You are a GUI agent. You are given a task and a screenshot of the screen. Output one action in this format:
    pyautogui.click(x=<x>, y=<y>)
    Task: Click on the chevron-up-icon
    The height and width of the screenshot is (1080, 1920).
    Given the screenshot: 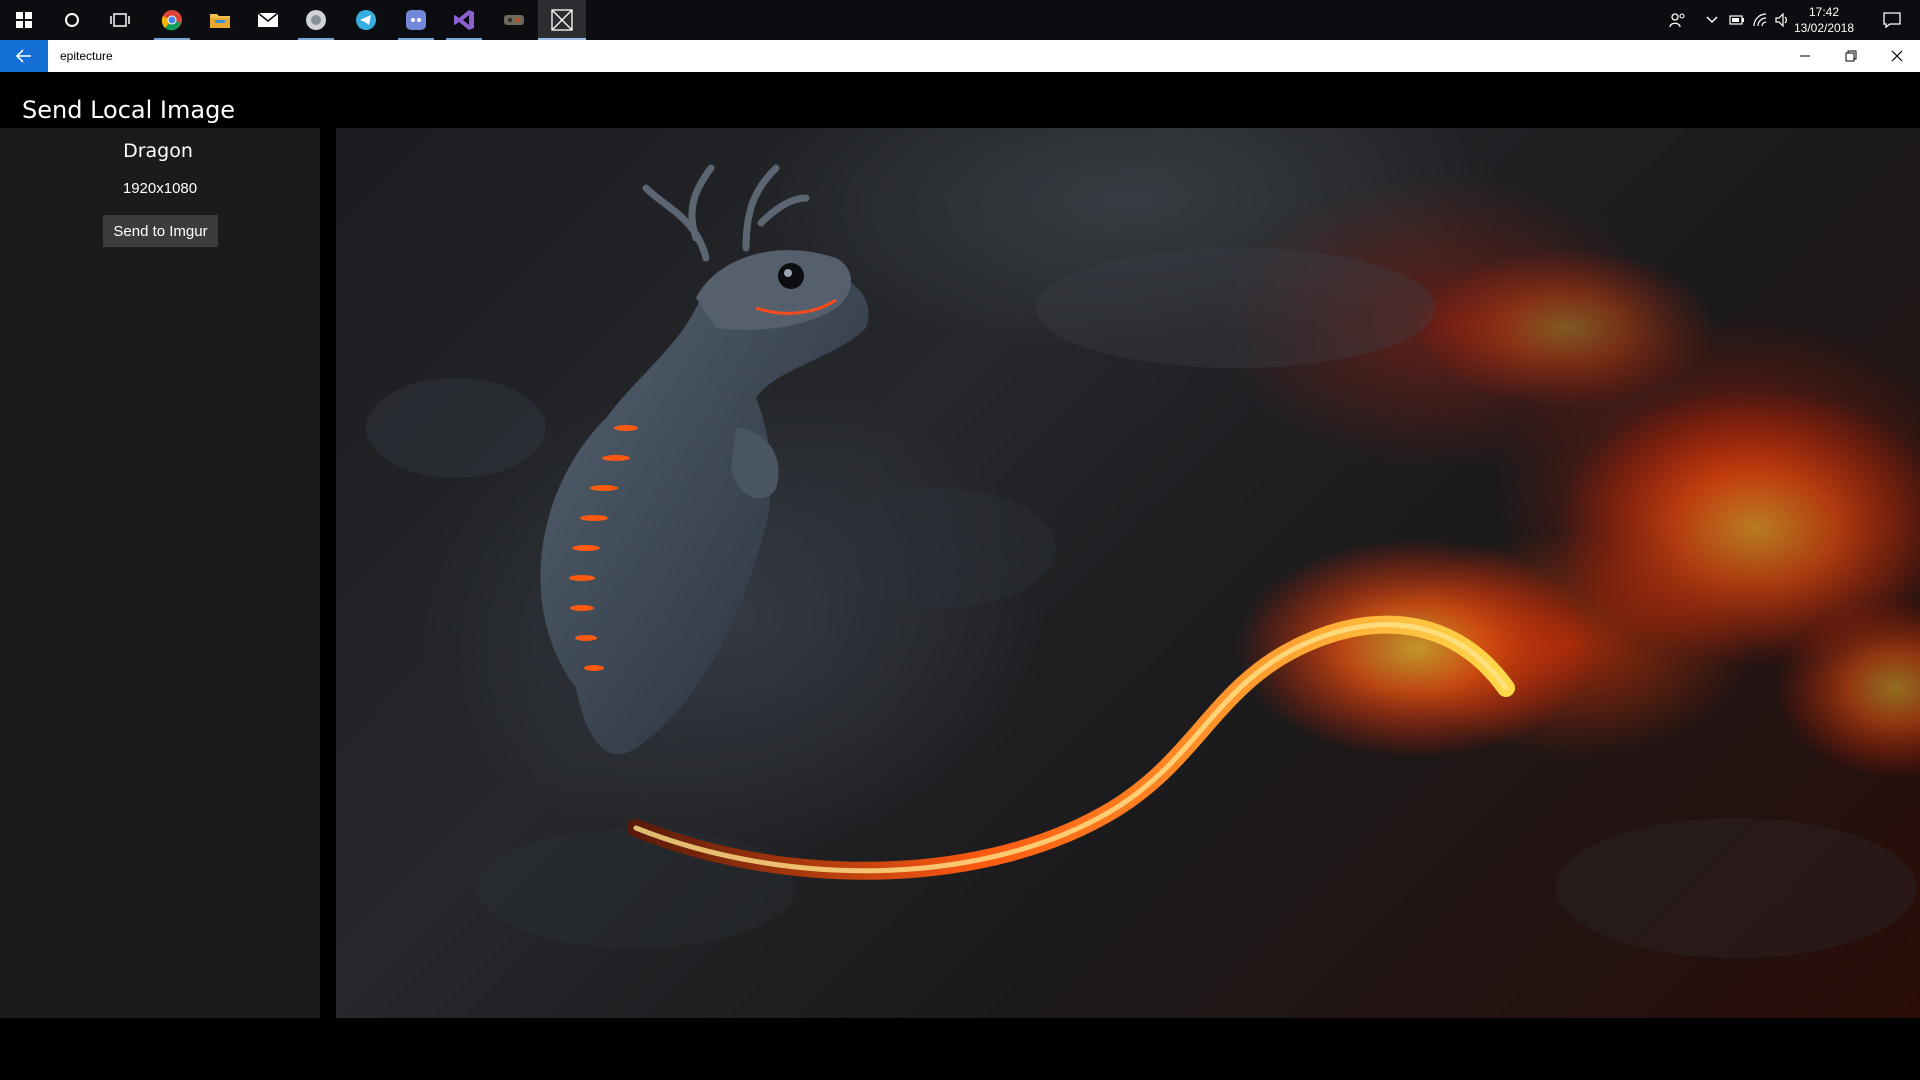 What is the action you would take?
    pyautogui.click(x=1712, y=20)
    